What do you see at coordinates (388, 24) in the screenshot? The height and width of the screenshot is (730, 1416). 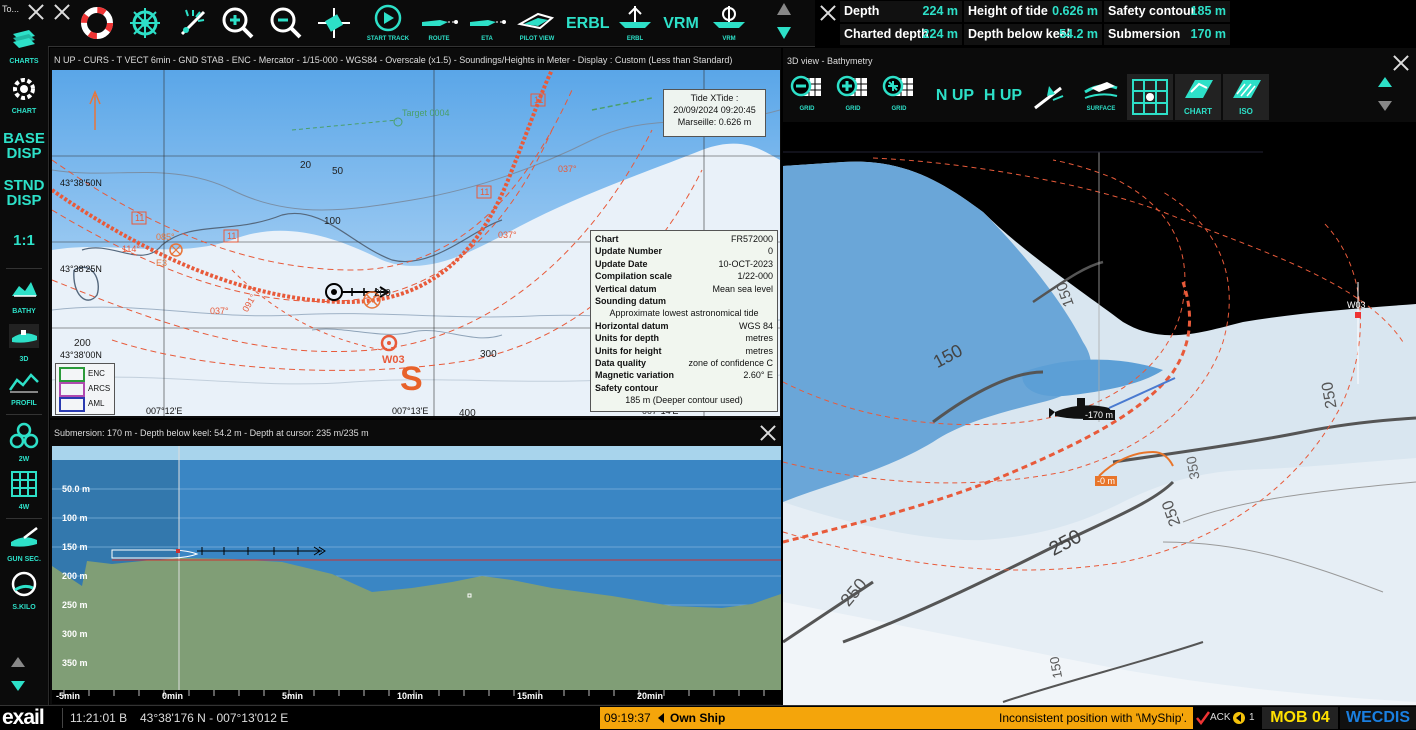 I see `start-track-button: START TRACK` at bounding box center [388, 24].